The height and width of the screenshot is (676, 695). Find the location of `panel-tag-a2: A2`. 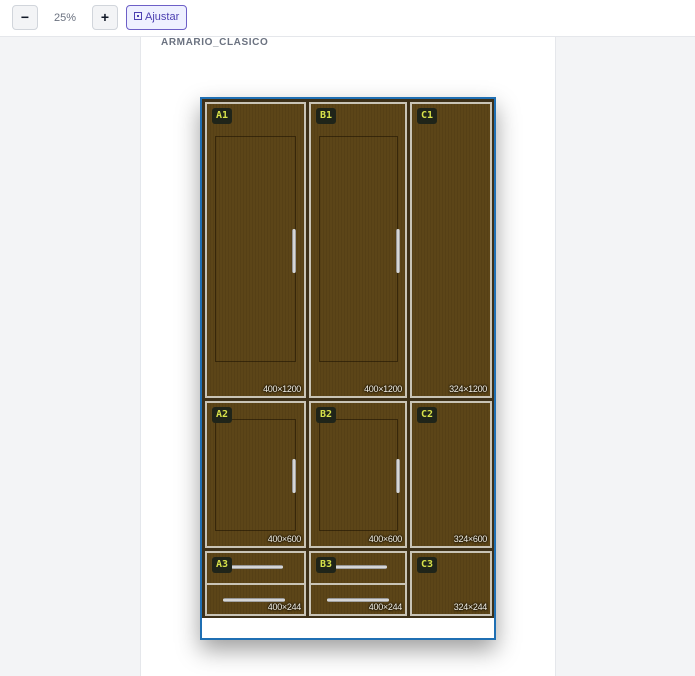

panel-tag-a2: A2 is located at coordinates (222, 415).